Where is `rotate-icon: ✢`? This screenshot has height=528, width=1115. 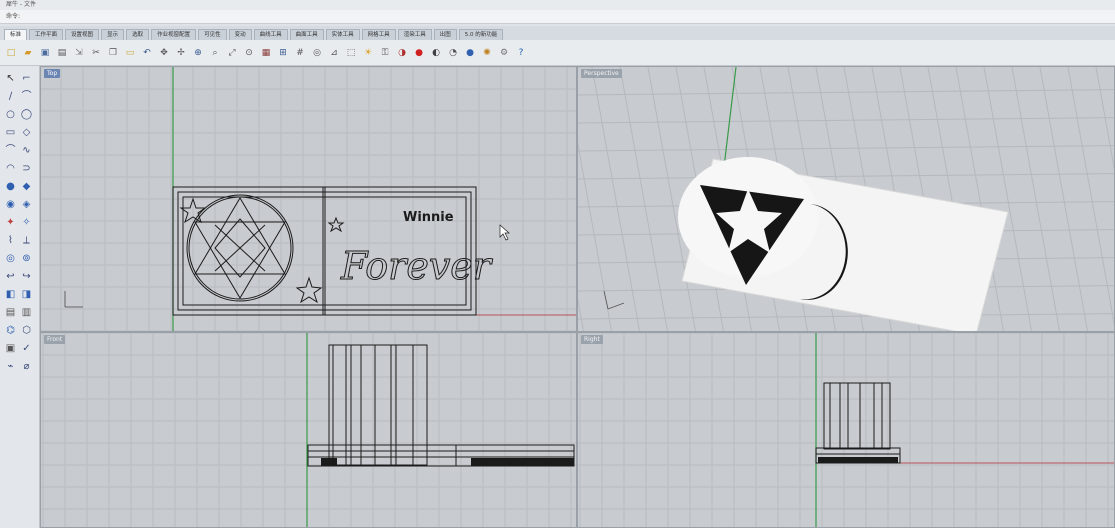 rotate-icon: ✢ is located at coordinates (181, 53).